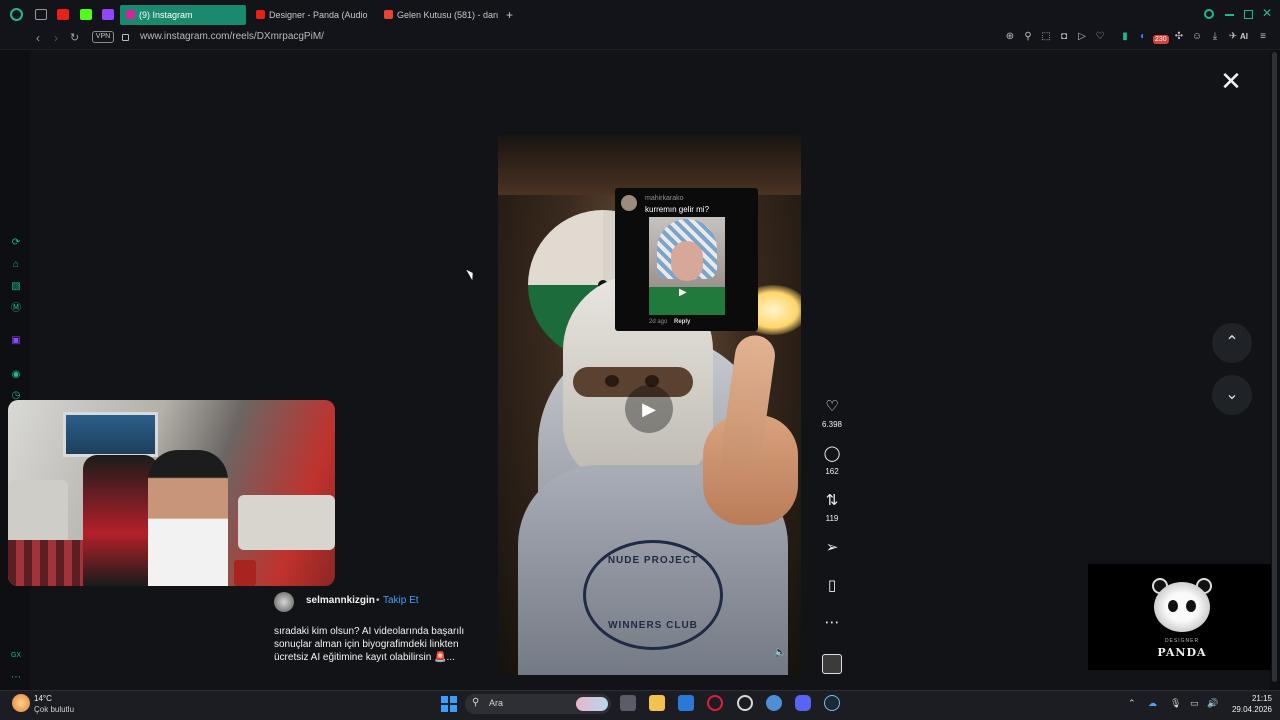 This screenshot has height=720, width=1280. What do you see at coordinates (16, 242) in the screenshot?
I see `gx-control-icon: ⟳` at bounding box center [16, 242].